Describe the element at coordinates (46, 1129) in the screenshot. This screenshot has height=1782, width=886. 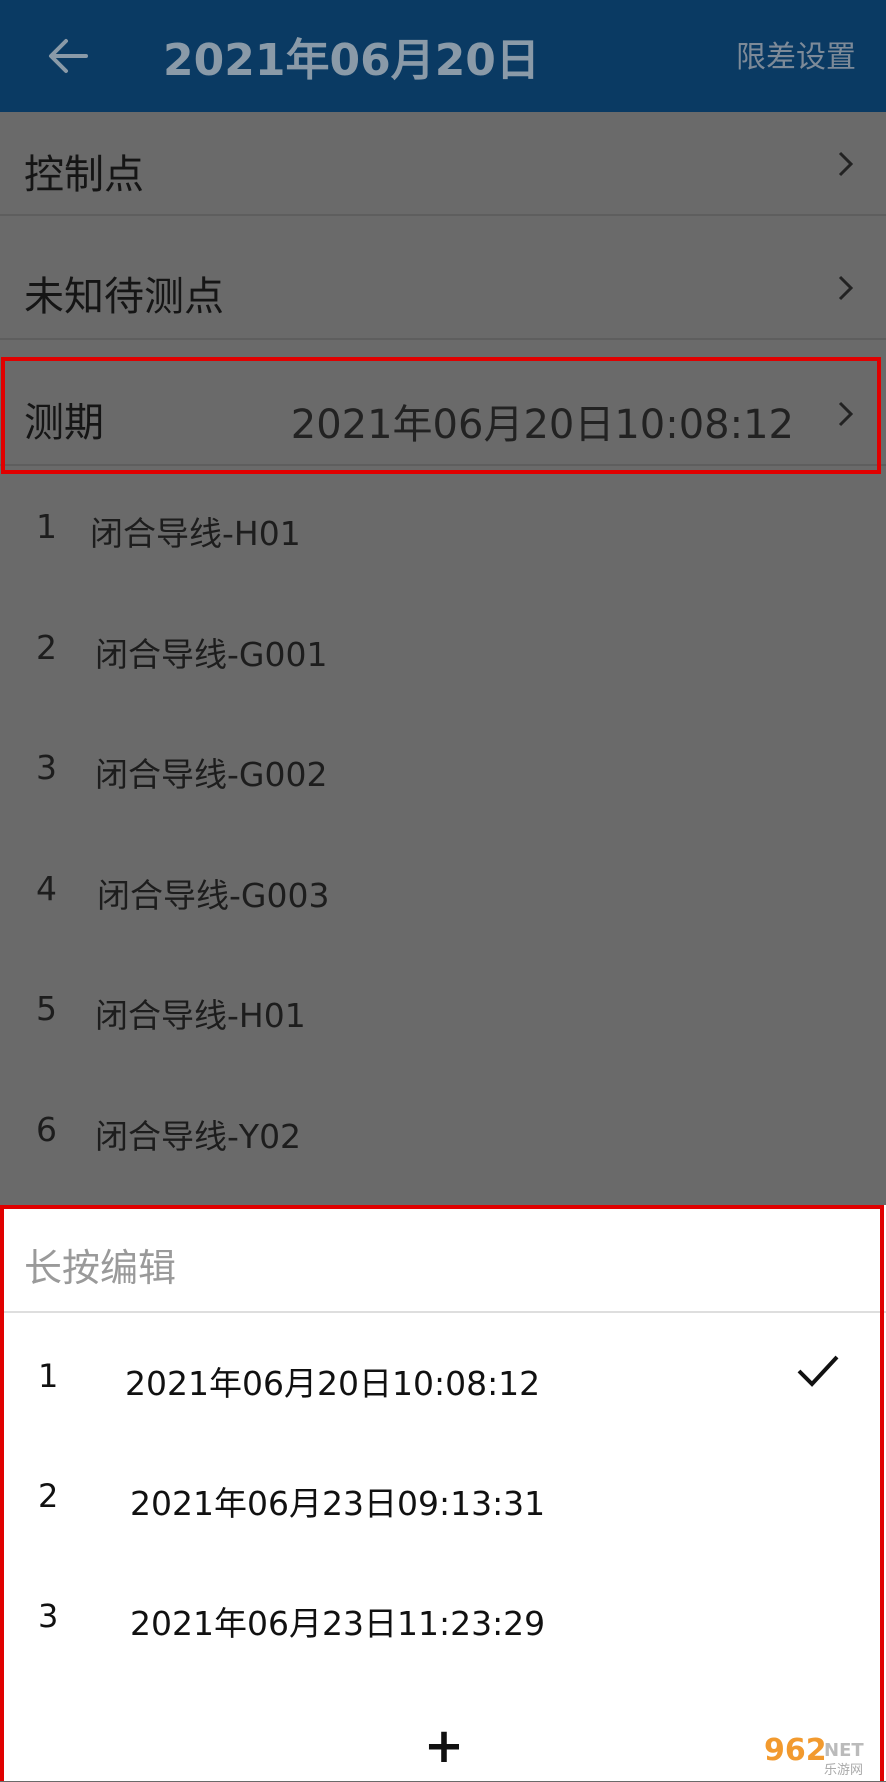
I see `line-index: 6` at that location.